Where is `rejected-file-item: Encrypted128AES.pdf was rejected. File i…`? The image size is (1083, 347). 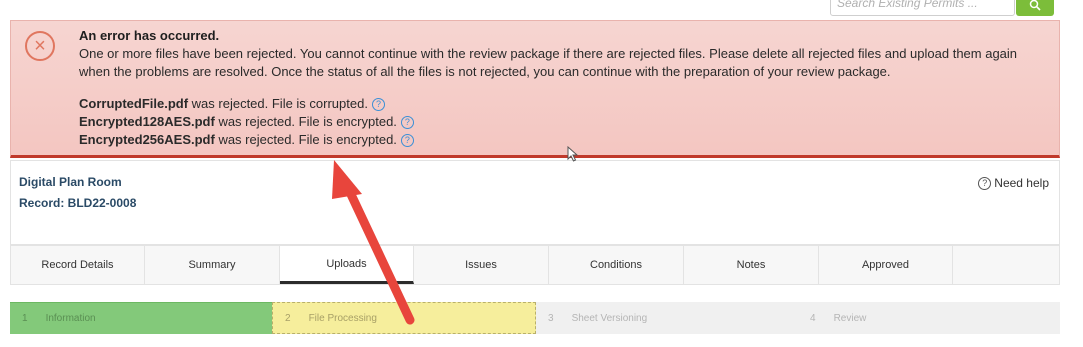
rejected-file-item: Encrypted128AES.pdf was rejected. File i… is located at coordinates (246, 122).